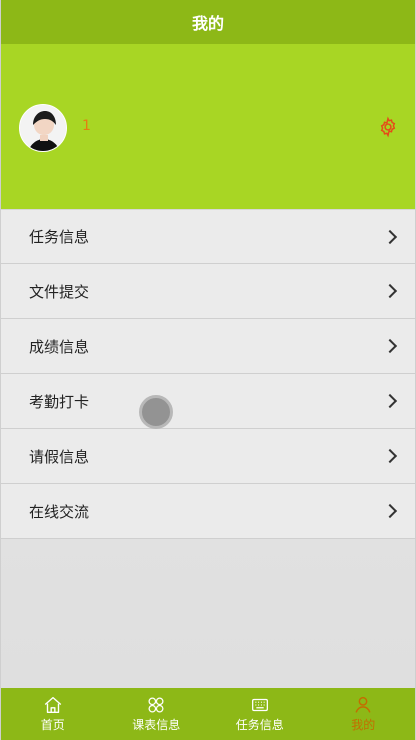 The image size is (416, 740). Describe the element at coordinates (260, 714) in the screenshot. I see `tab-task-info: 任务信息` at that location.